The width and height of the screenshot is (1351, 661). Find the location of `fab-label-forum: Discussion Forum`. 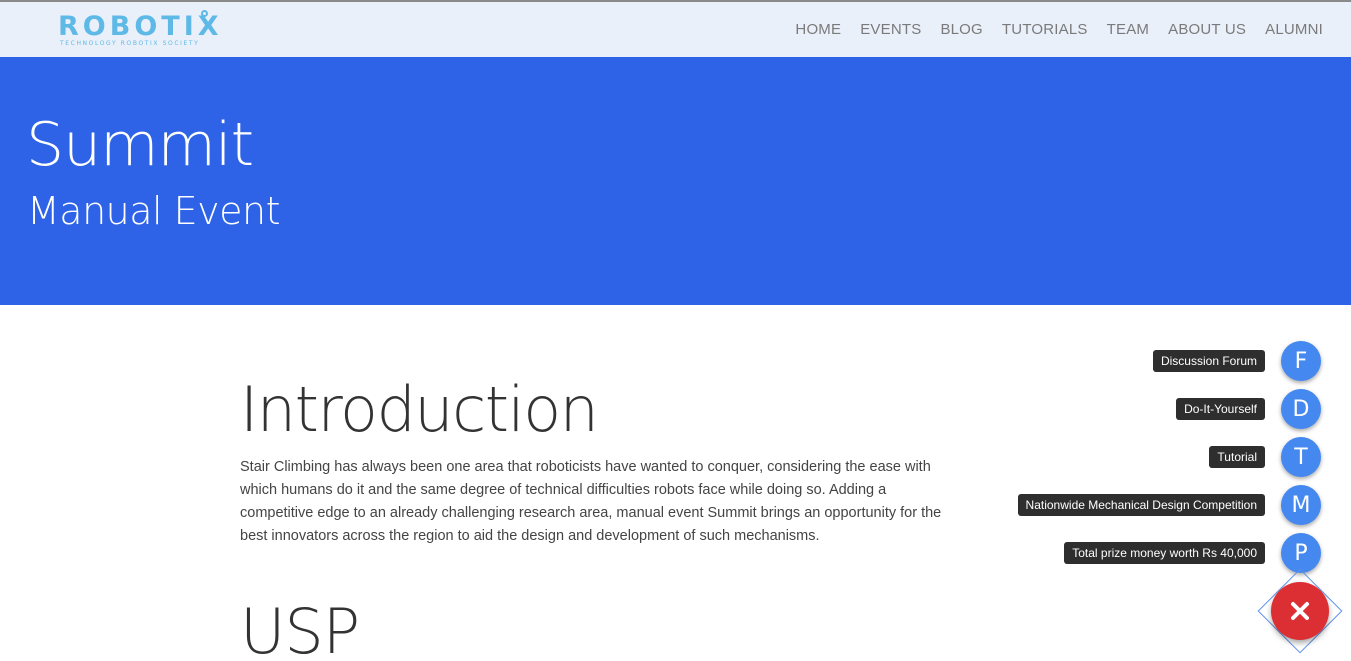

fab-label-forum: Discussion Forum is located at coordinates (1208, 361).